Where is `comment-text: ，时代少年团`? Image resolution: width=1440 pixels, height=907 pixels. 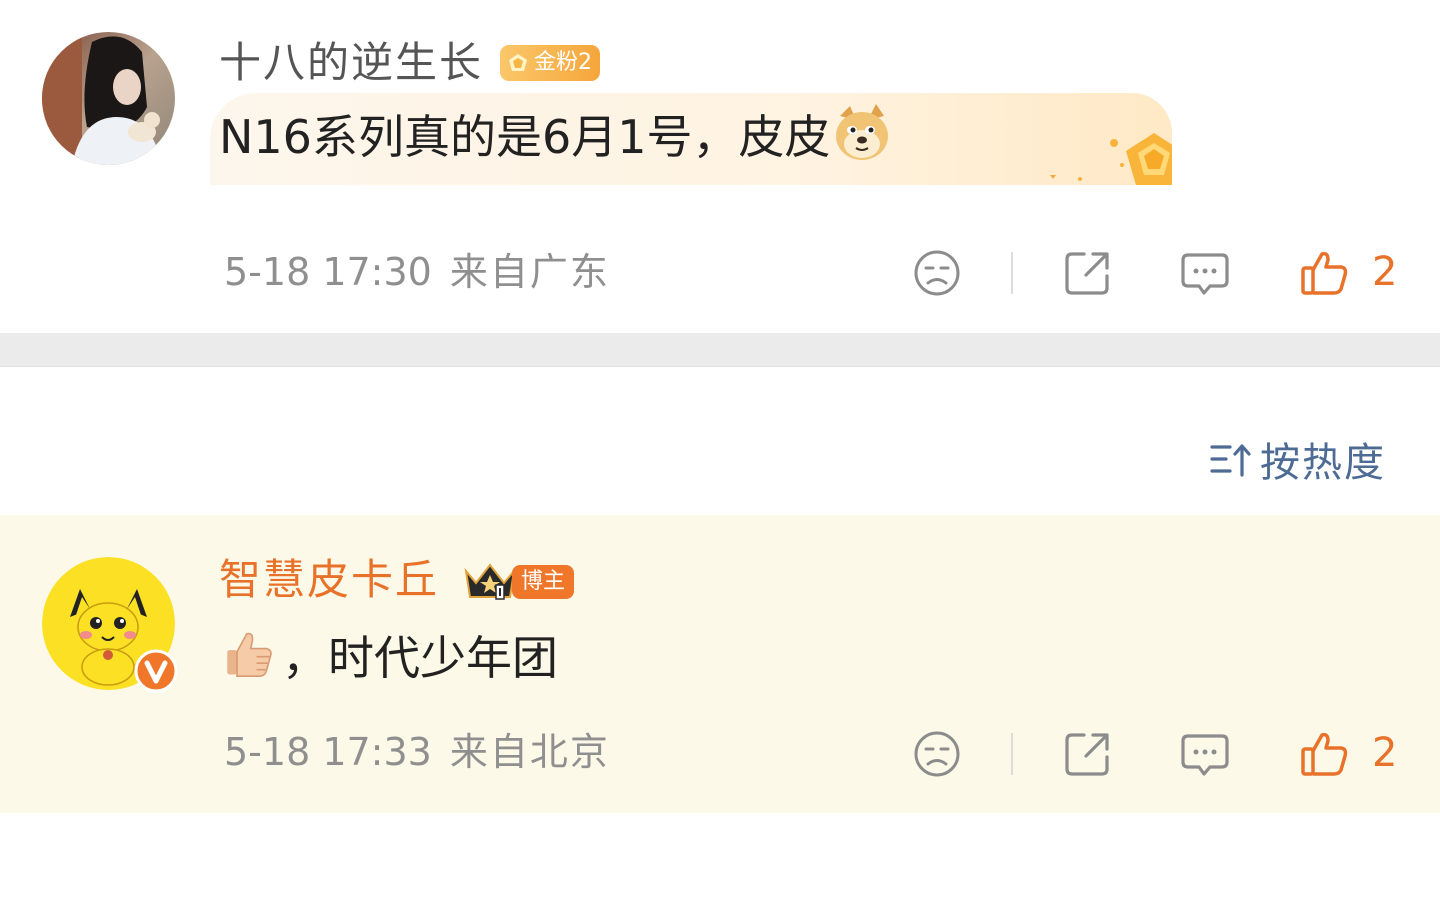
comment-text: ，时代少年团 is located at coordinates (391, 656).